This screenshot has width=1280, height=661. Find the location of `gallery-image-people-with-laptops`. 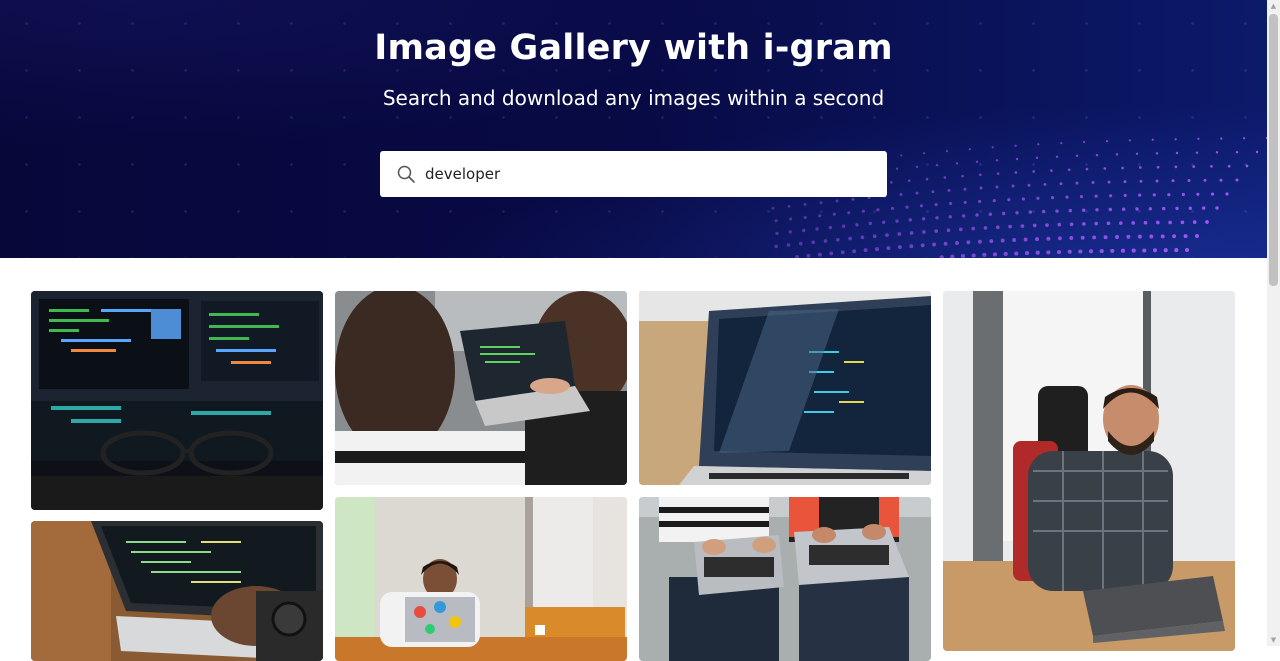

gallery-image-people-with-laptops is located at coordinates (785, 579).